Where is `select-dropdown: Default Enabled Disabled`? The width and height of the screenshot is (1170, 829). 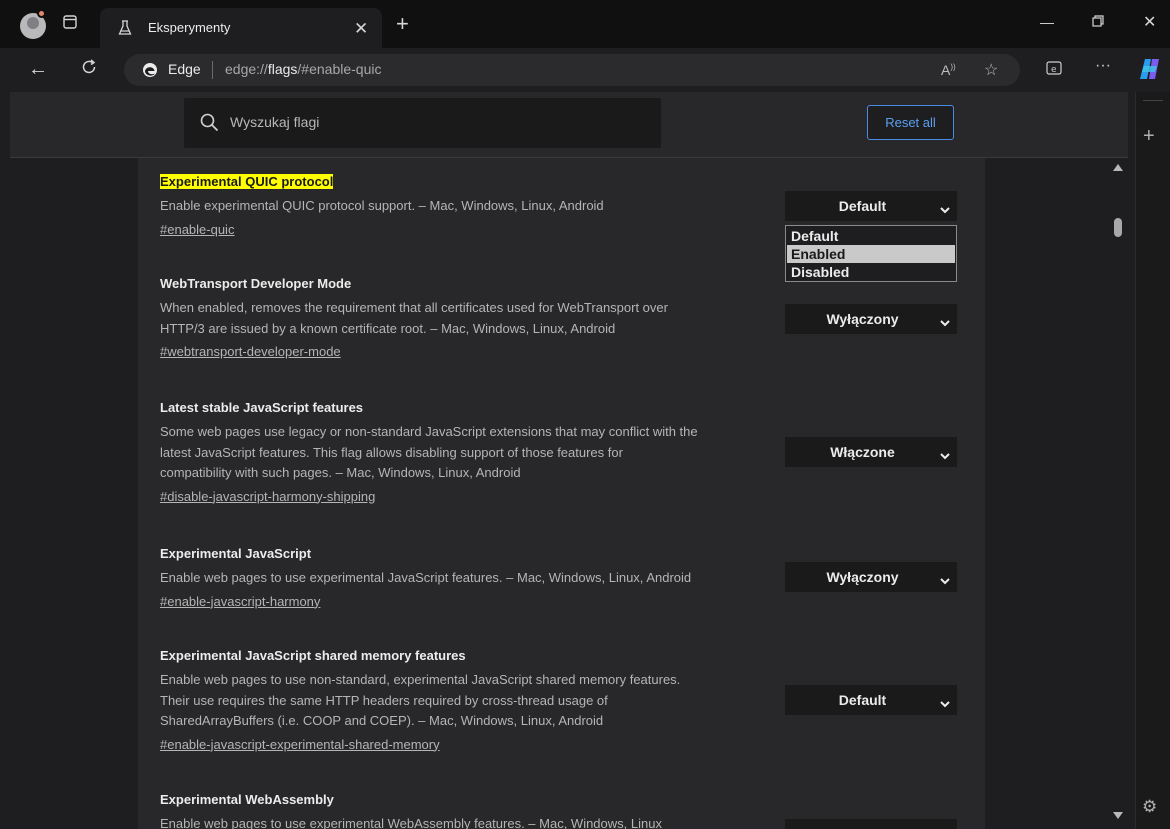
select-dropdown: Default Enabled Disabled is located at coordinates (871, 253).